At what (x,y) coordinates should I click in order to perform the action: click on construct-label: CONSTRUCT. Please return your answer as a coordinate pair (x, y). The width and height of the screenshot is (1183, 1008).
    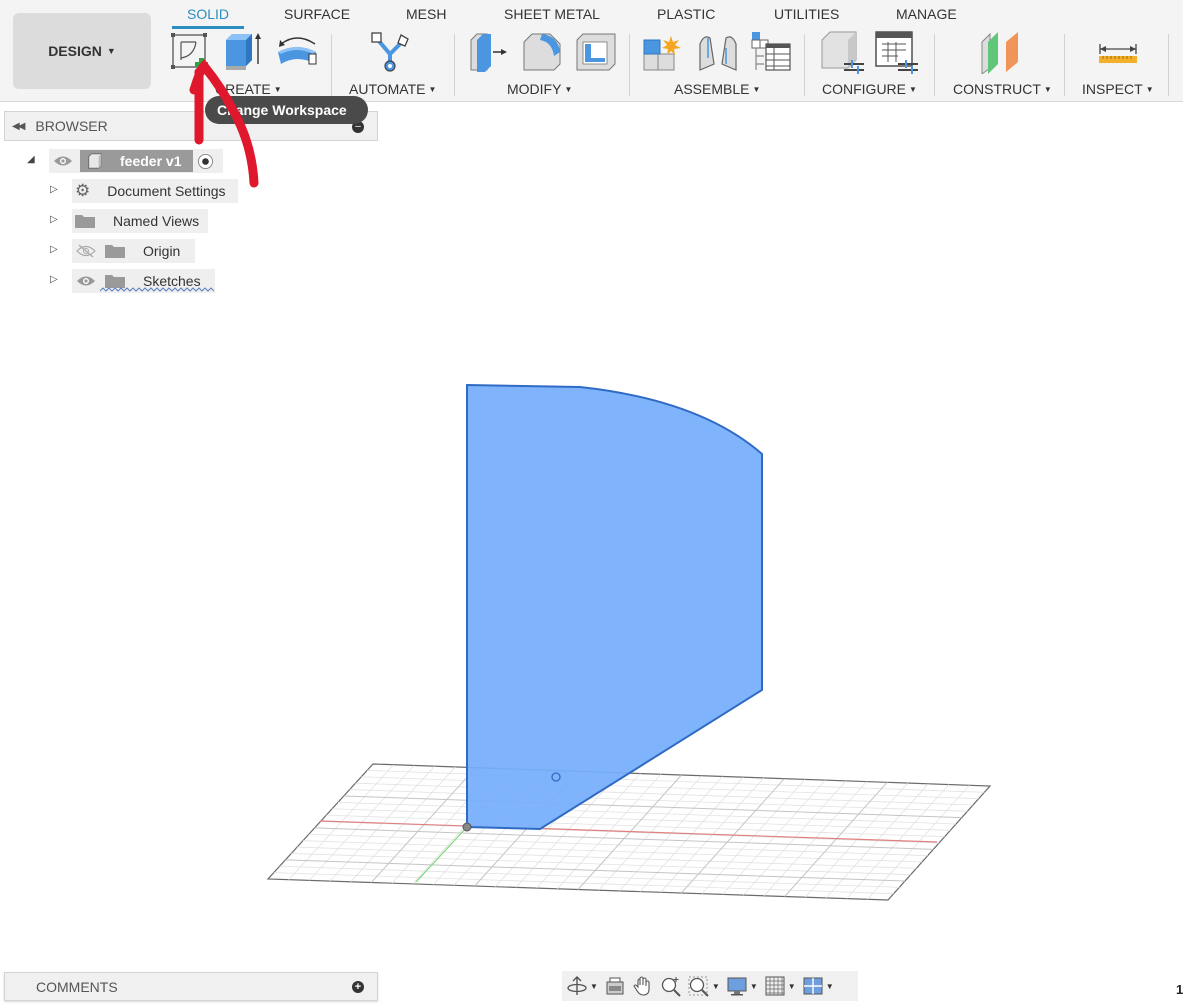
    Looking at the image, I should click on (997, 89).